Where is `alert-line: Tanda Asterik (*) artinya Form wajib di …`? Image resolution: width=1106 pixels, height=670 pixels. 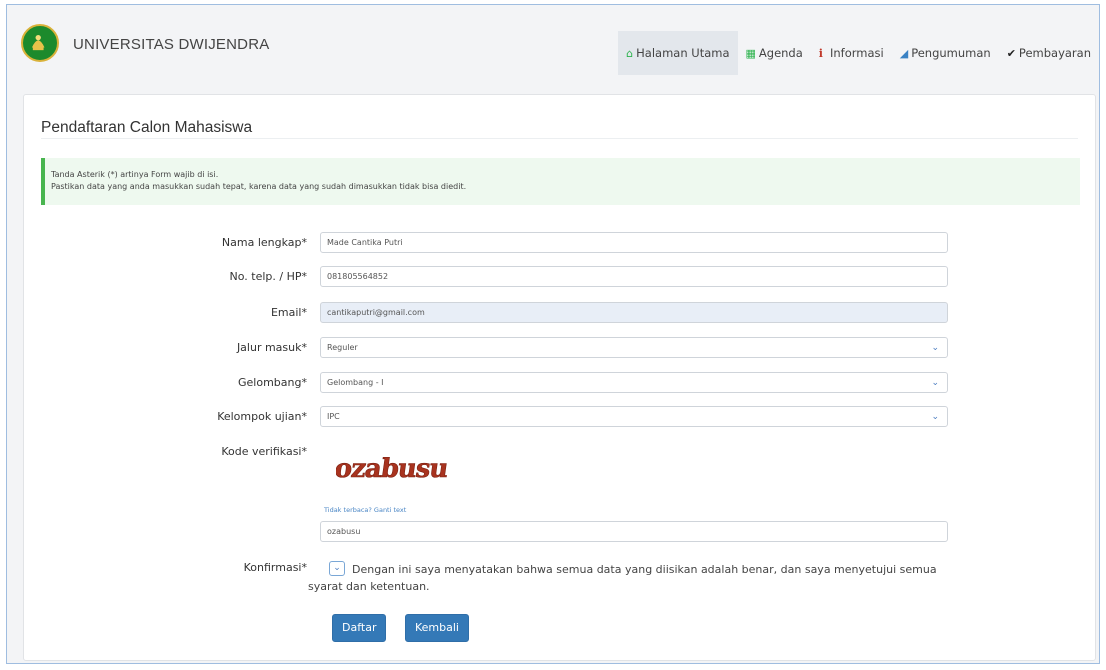 alert-line: Tanda Asterik (*) artinya Form wajib di … is located at coordinates (135, 174).